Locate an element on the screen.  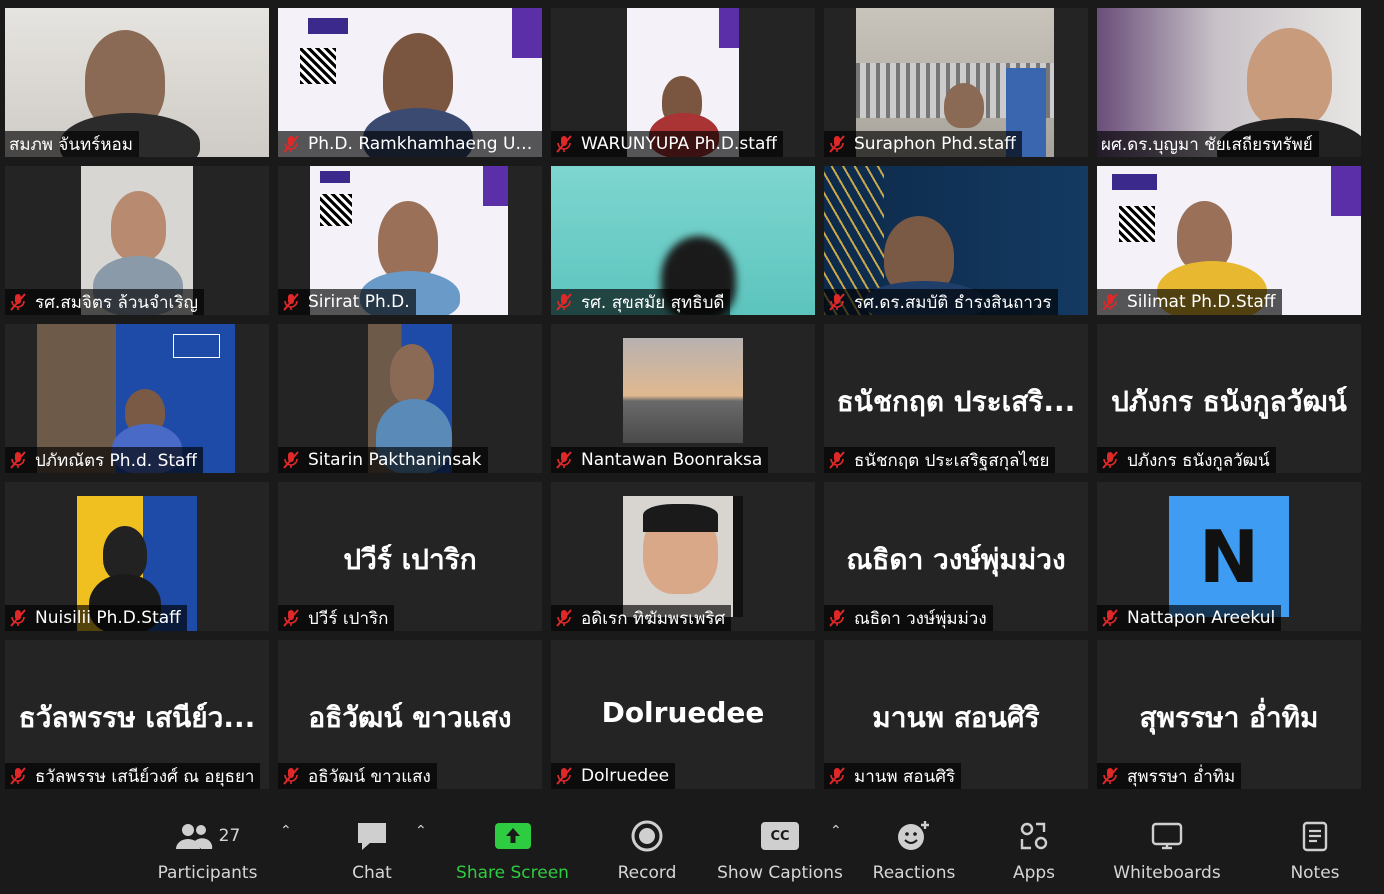
participant-name-tag: รศ.ดร.สมบัติ ธำรงสินถาวร is located at coordinates (941, 302).